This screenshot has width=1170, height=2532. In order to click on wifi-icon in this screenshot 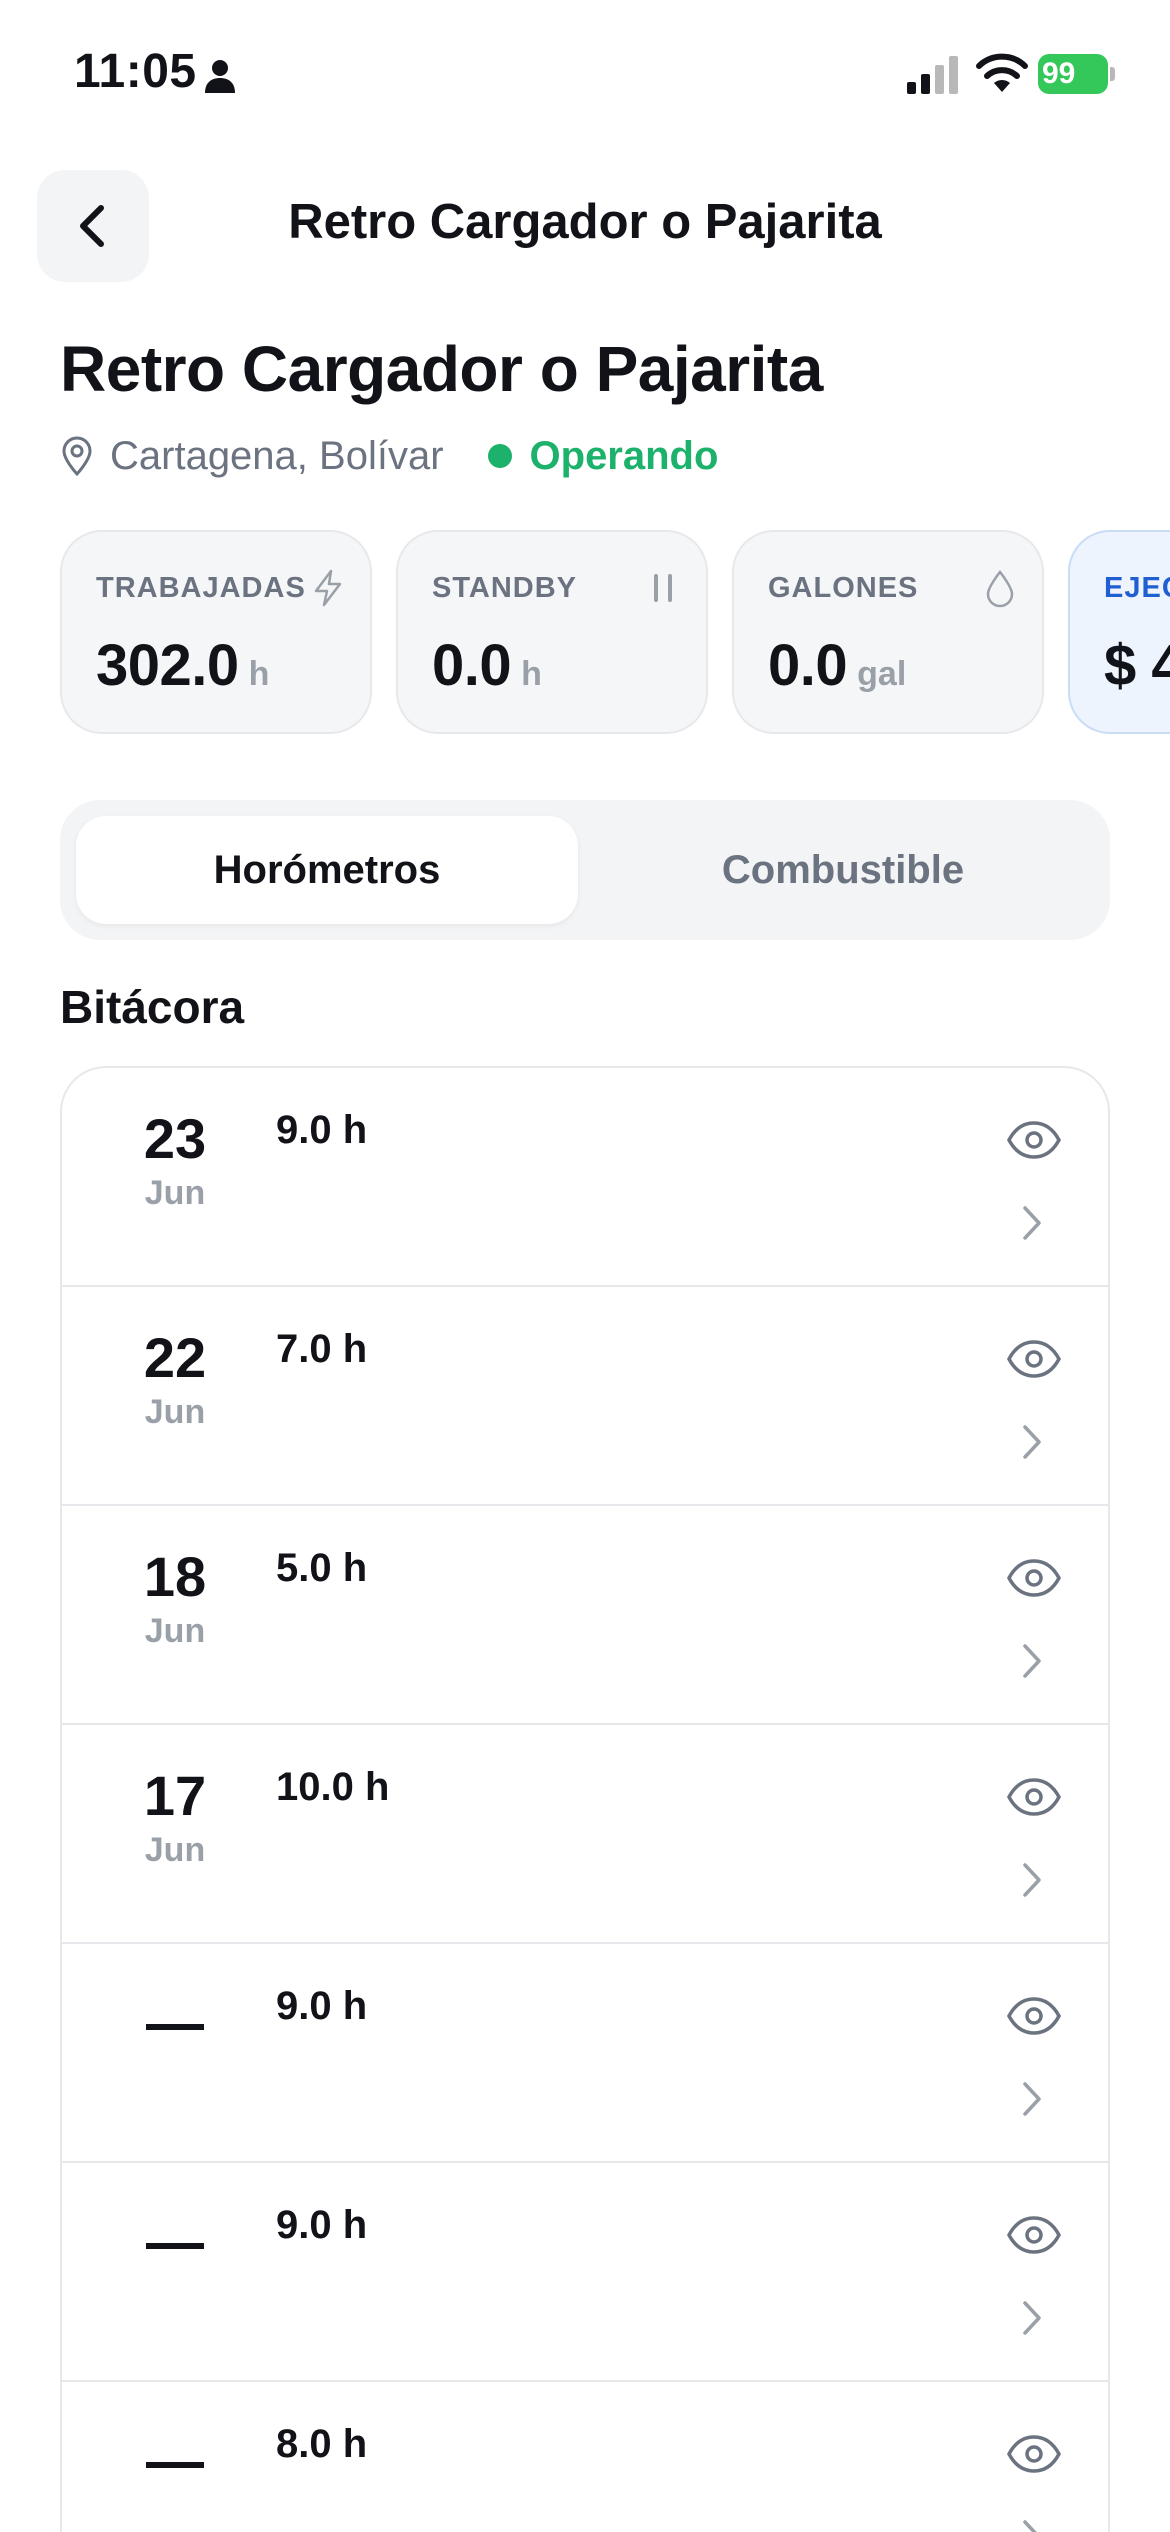, I will do `click(1002, 72)`.